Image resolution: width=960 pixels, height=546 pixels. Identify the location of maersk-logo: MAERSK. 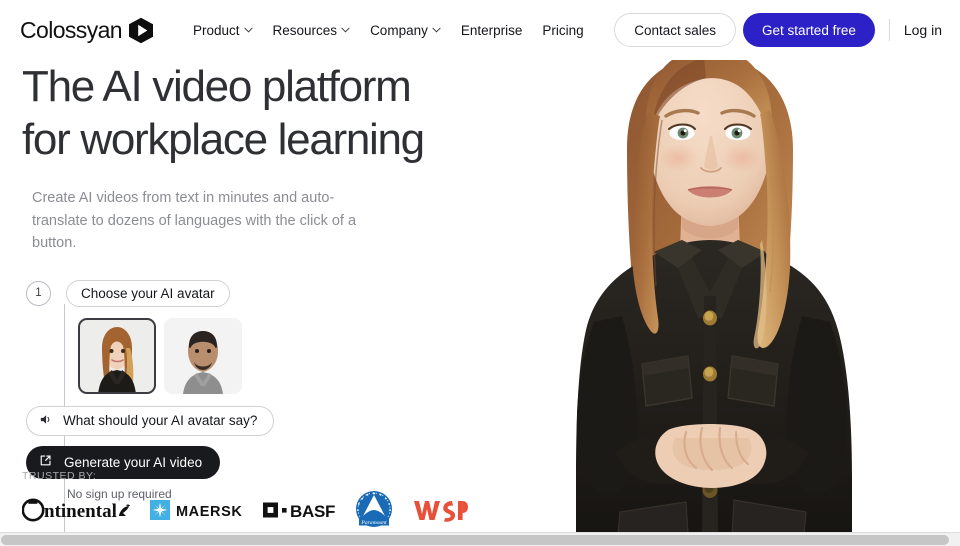
(198, 510).